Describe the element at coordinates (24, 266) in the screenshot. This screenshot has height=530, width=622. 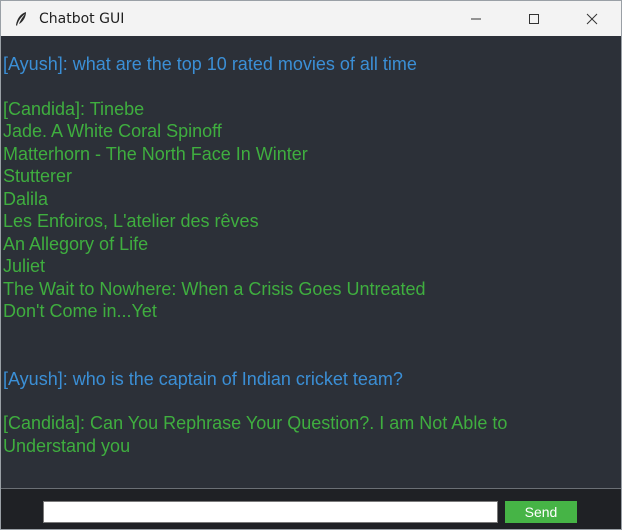
I see `bot-message-line: Juliet` at that location.